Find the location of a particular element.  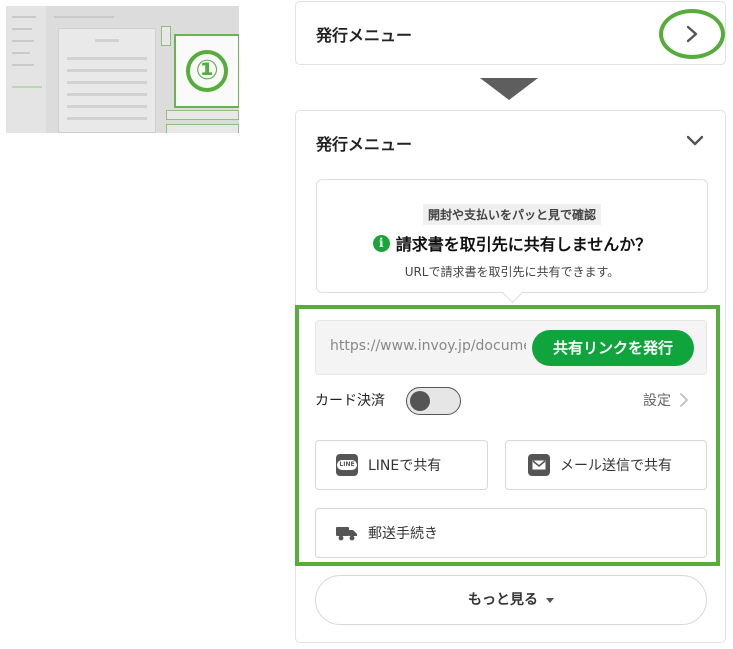

thumbnail-preview: ① is located at coordinates (122, 69).